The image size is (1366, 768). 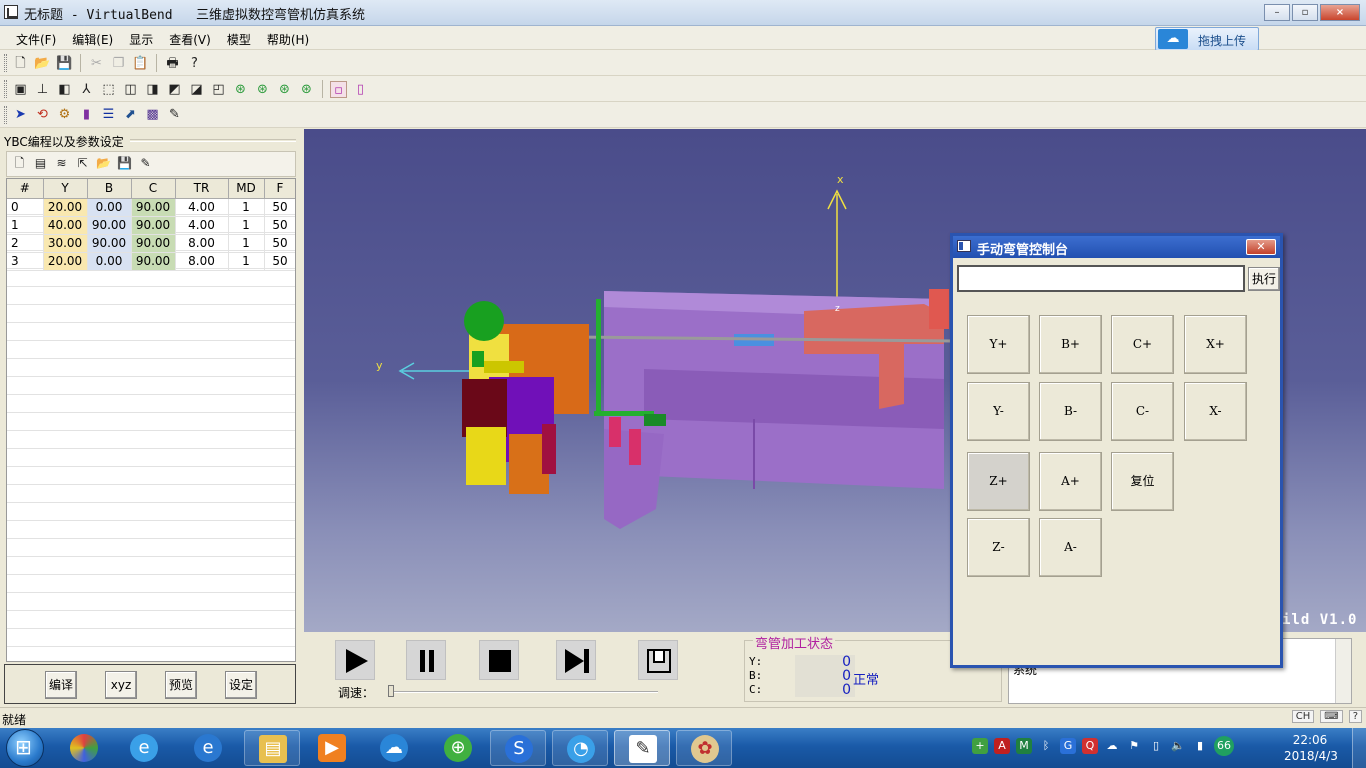 What do you see at coordinates (1156, 746) in the screenshot?
I see `battery-icon: ▯` at bounding box center [1156, 746].